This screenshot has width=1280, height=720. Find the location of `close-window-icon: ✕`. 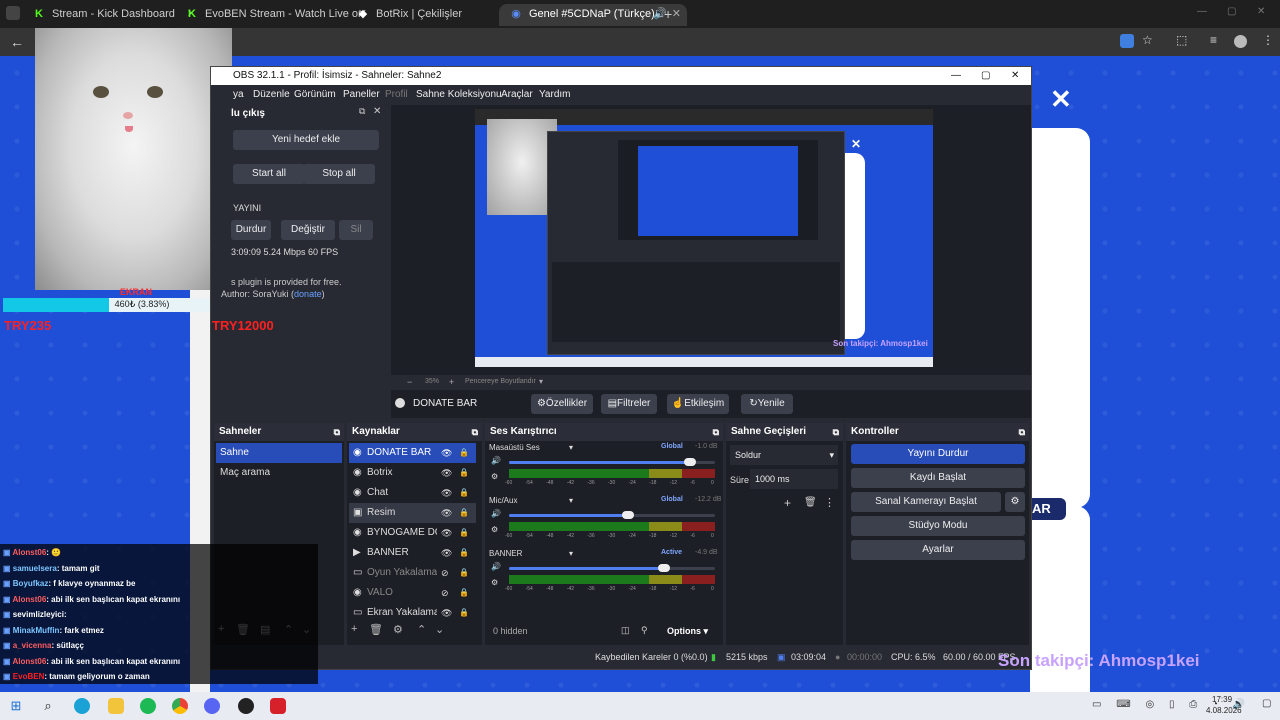

close-window-icon: ✕ is located at coordinates (1261, 11).